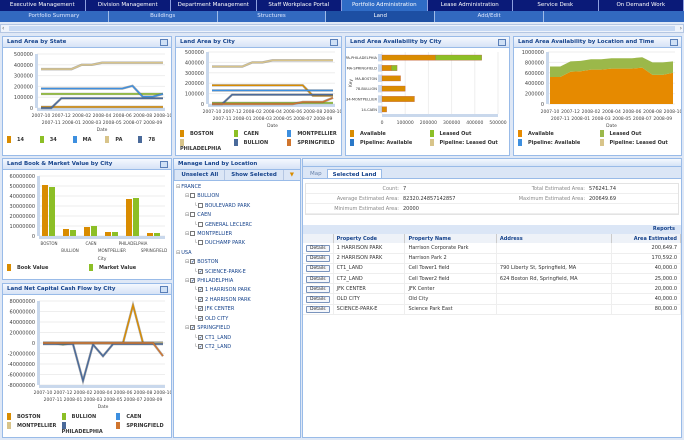 This screenshot has width=684, height=440. What do you see at coordinates (237, 272) in the screenshot?
I see `tree-node: └ ✔ SCIENCE-PARK-E` at bounding box center [237, 272].